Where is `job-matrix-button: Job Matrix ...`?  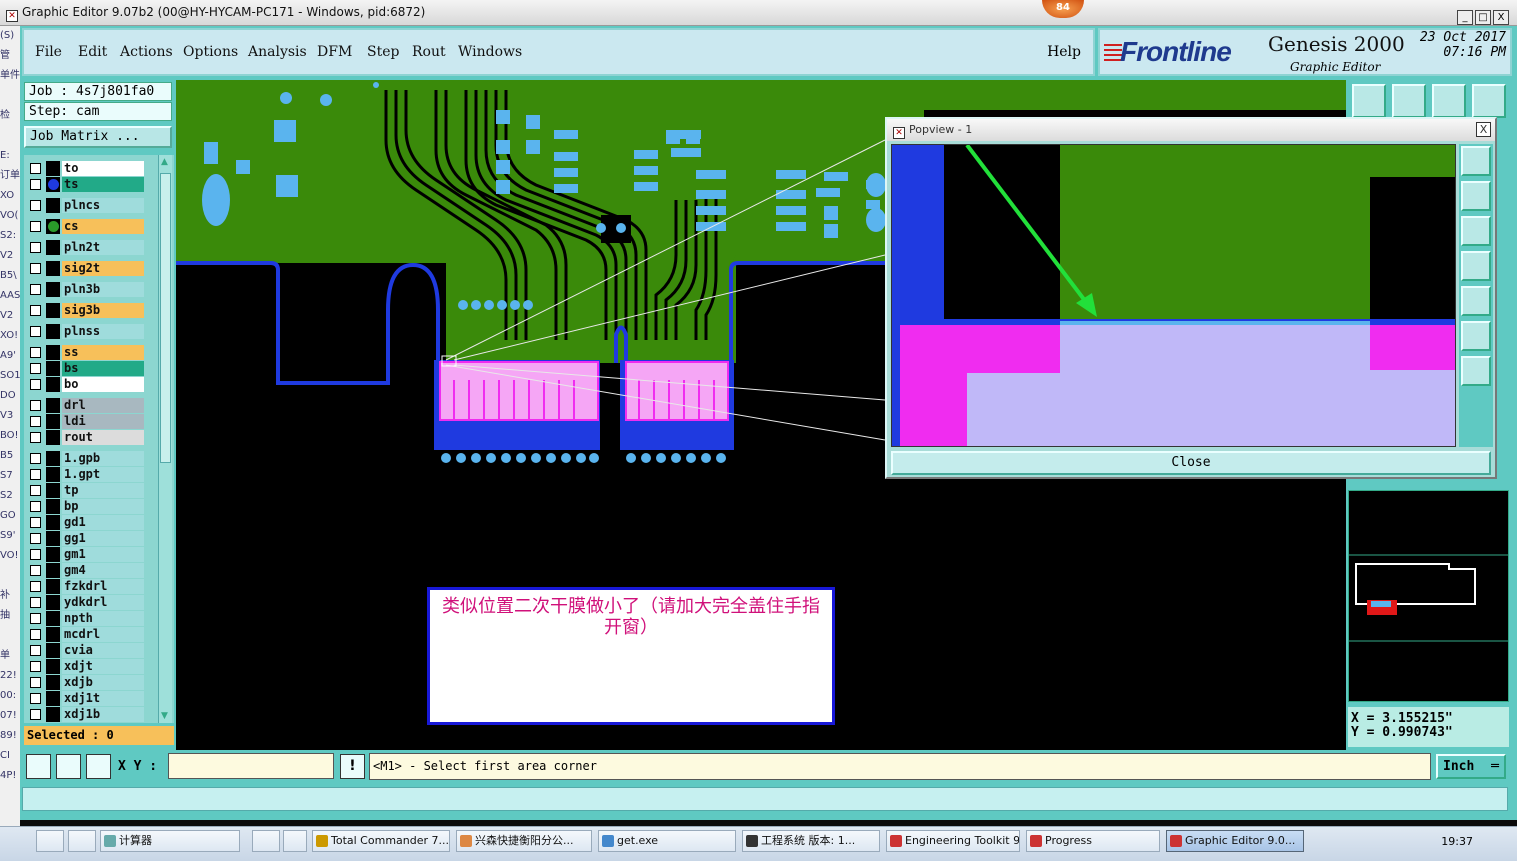 job-matrix-button: Job Matrix ... is located at coordinates (98, 137).